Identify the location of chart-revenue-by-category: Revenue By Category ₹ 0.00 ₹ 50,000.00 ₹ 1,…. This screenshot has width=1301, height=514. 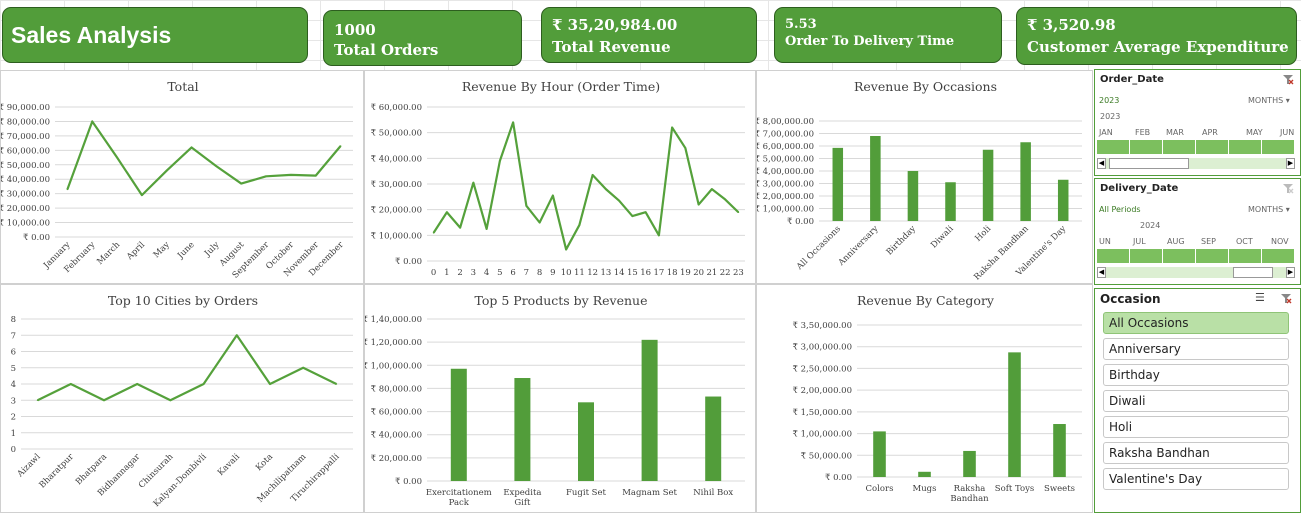
(924, 398).